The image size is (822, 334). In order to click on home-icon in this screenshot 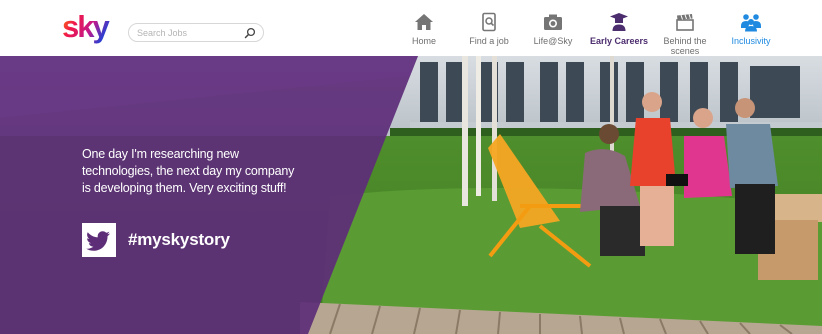, I will do `click(424, 22)`.